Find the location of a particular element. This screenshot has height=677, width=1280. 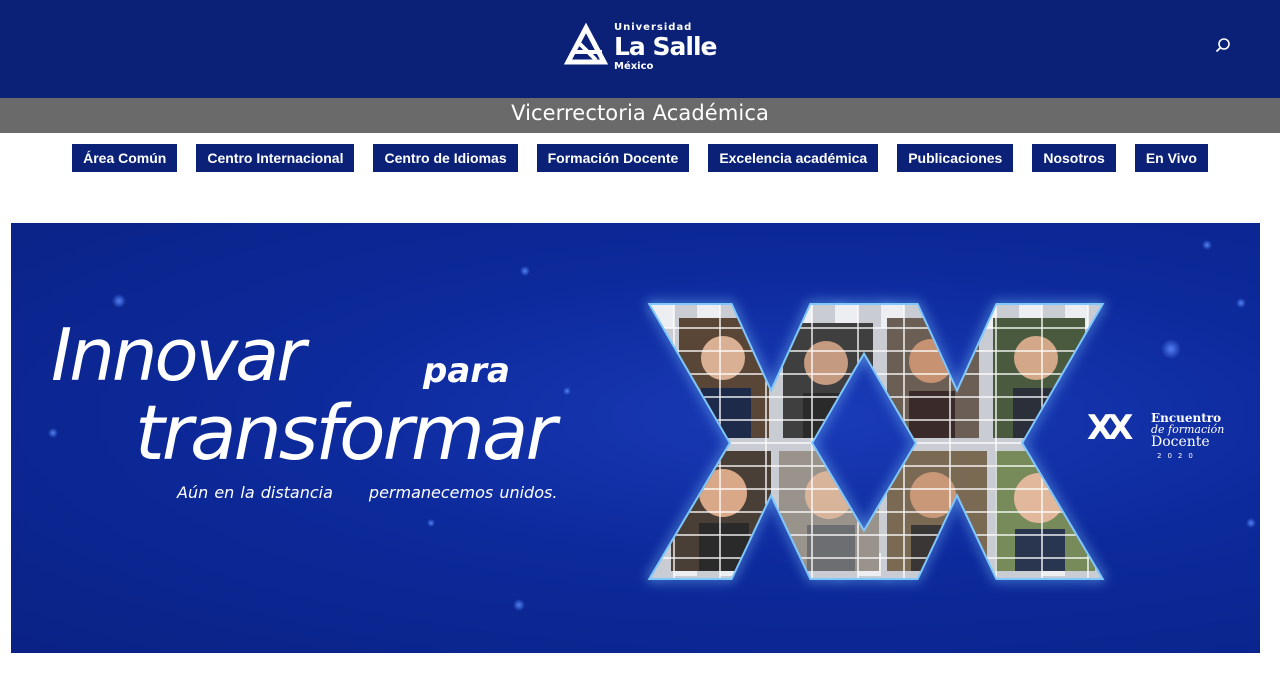

logo-country-text: México is located at coordinates (634, 66).